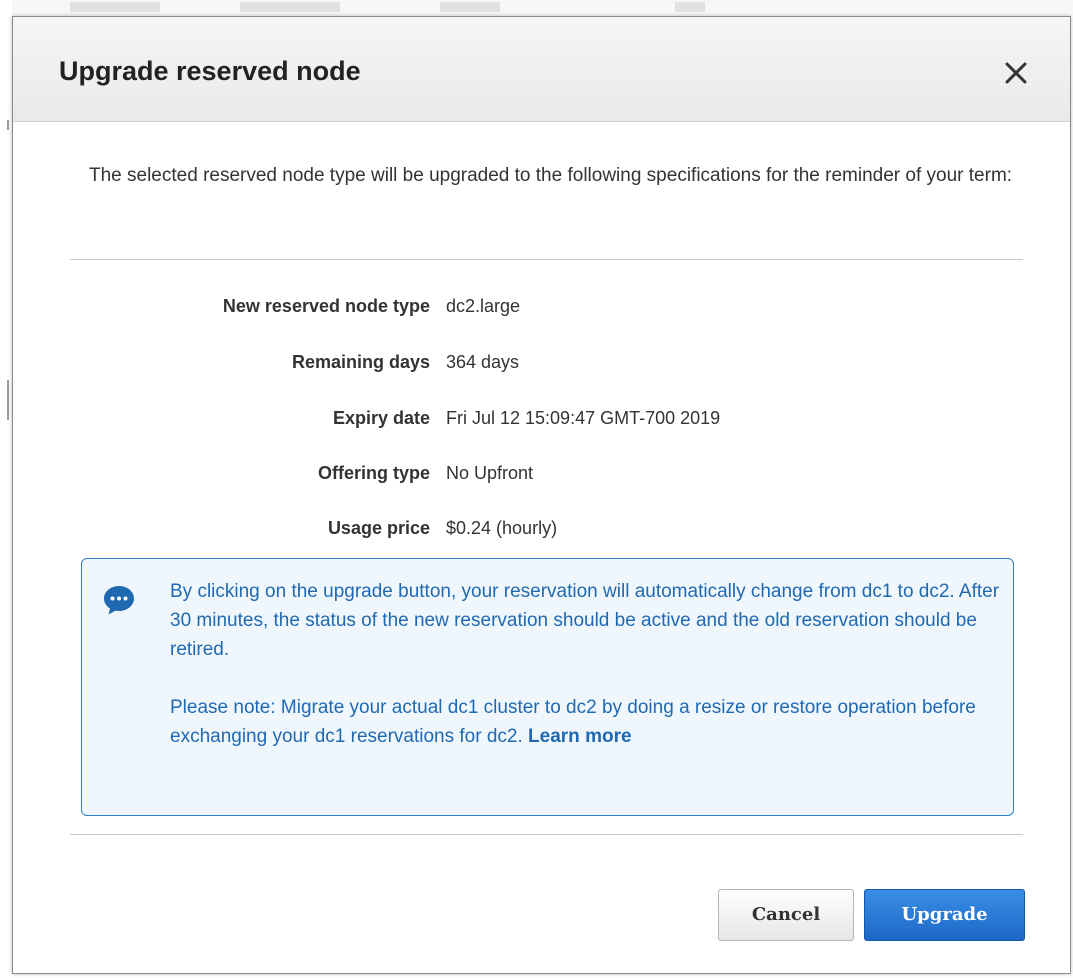 This screenshot has width=1073, height=978. What do you see at coordinates (490, 473) in the screenshot?
I see `detail-value: No Upfront` at bounding box center [490, 473].